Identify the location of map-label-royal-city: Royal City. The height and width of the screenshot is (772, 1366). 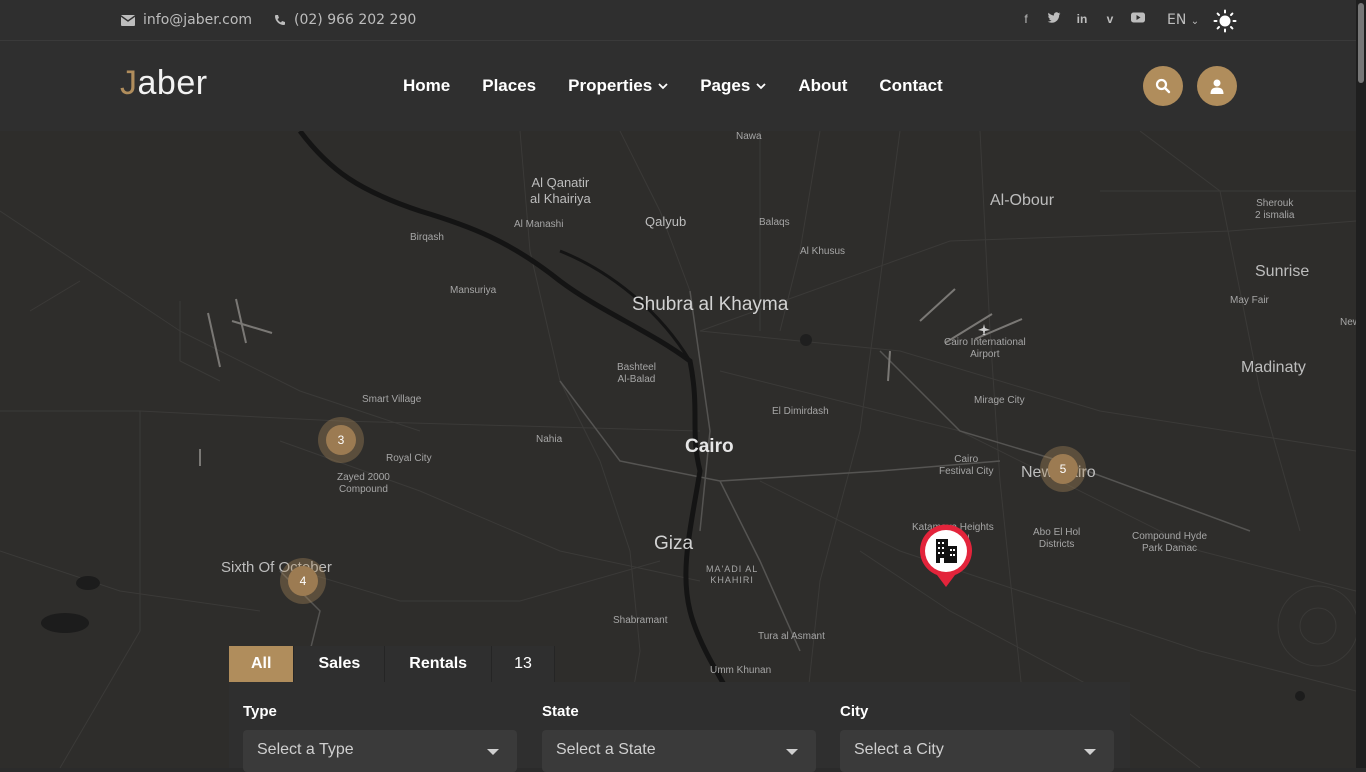
(409, 458).